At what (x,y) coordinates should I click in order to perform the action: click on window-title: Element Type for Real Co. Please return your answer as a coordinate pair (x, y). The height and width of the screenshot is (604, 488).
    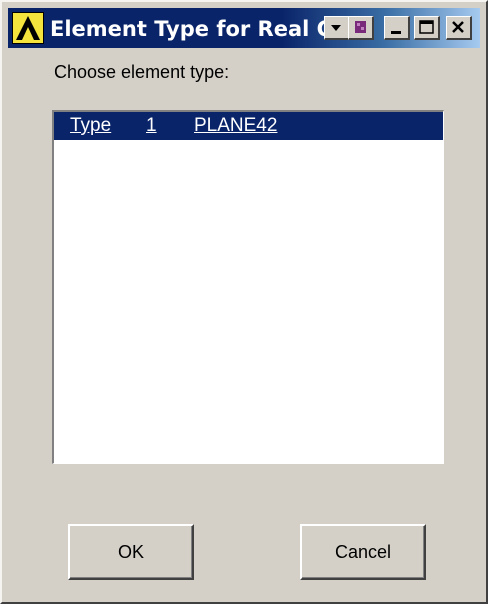
    Looking at the image, I should click on (188, 29).